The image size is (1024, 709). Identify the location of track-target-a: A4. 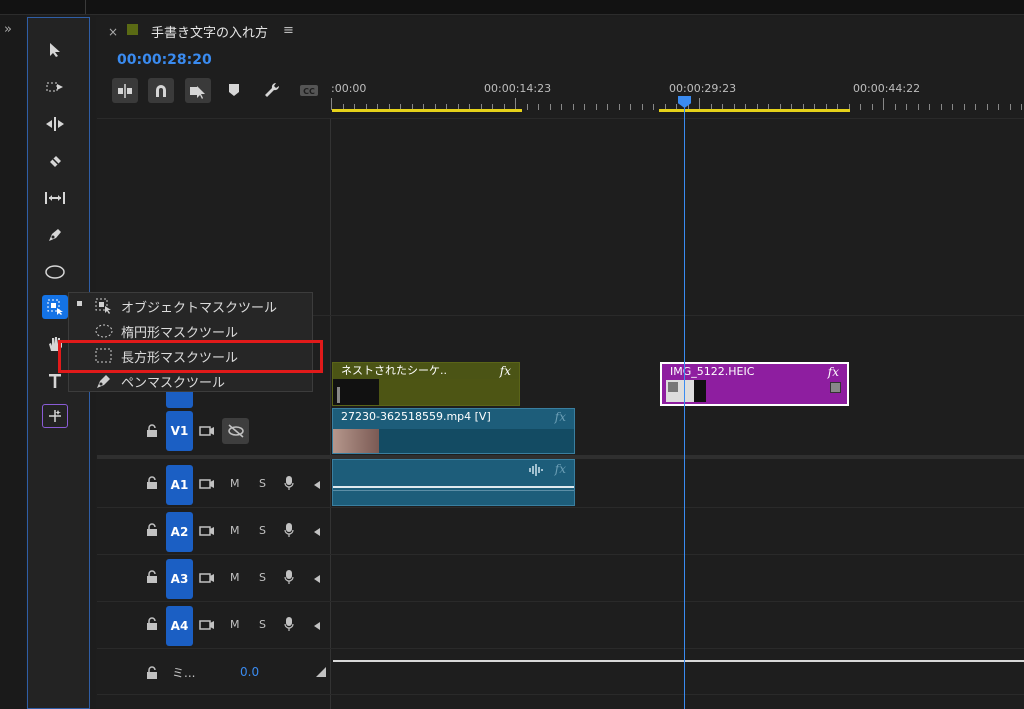
(179, 626).